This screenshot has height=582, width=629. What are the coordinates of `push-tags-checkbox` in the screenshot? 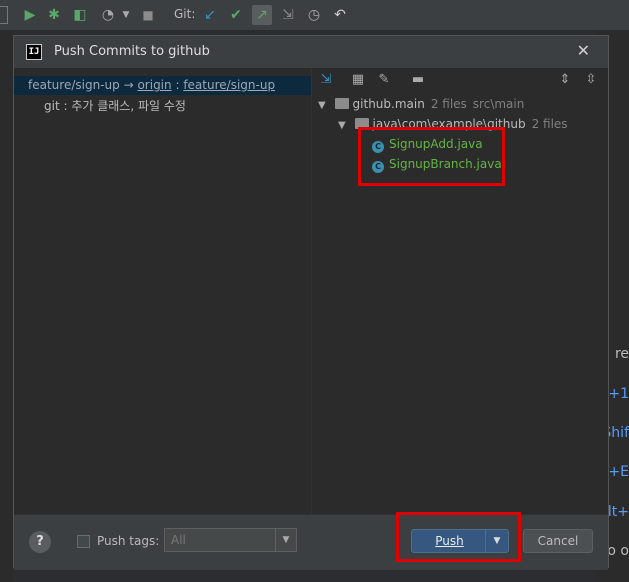 It's located at (83, 541).